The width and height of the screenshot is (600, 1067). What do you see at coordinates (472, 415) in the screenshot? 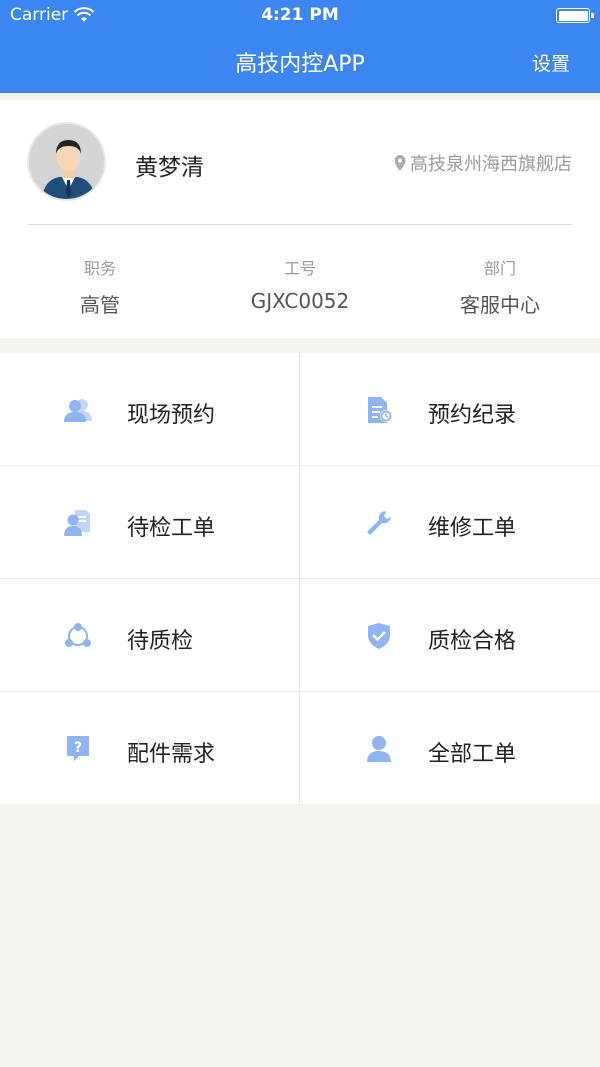
I see `menu-label: 预约纪录` at bounding box center [472, 415].